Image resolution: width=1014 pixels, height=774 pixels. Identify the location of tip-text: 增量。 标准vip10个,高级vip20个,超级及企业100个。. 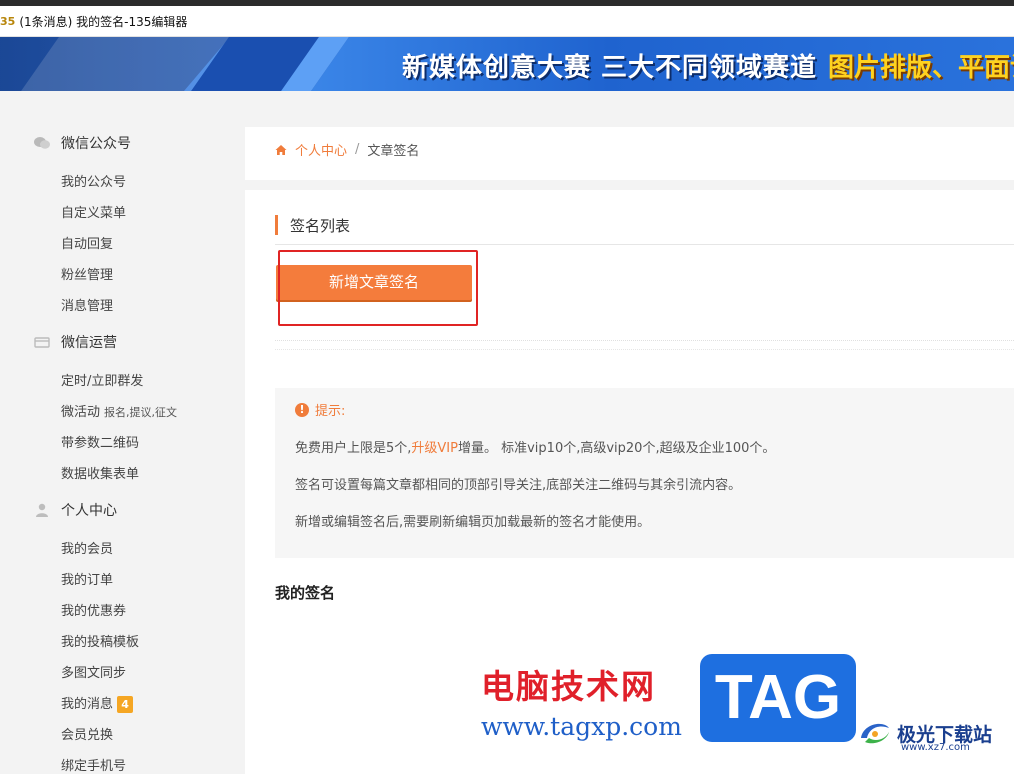
(616, 448).